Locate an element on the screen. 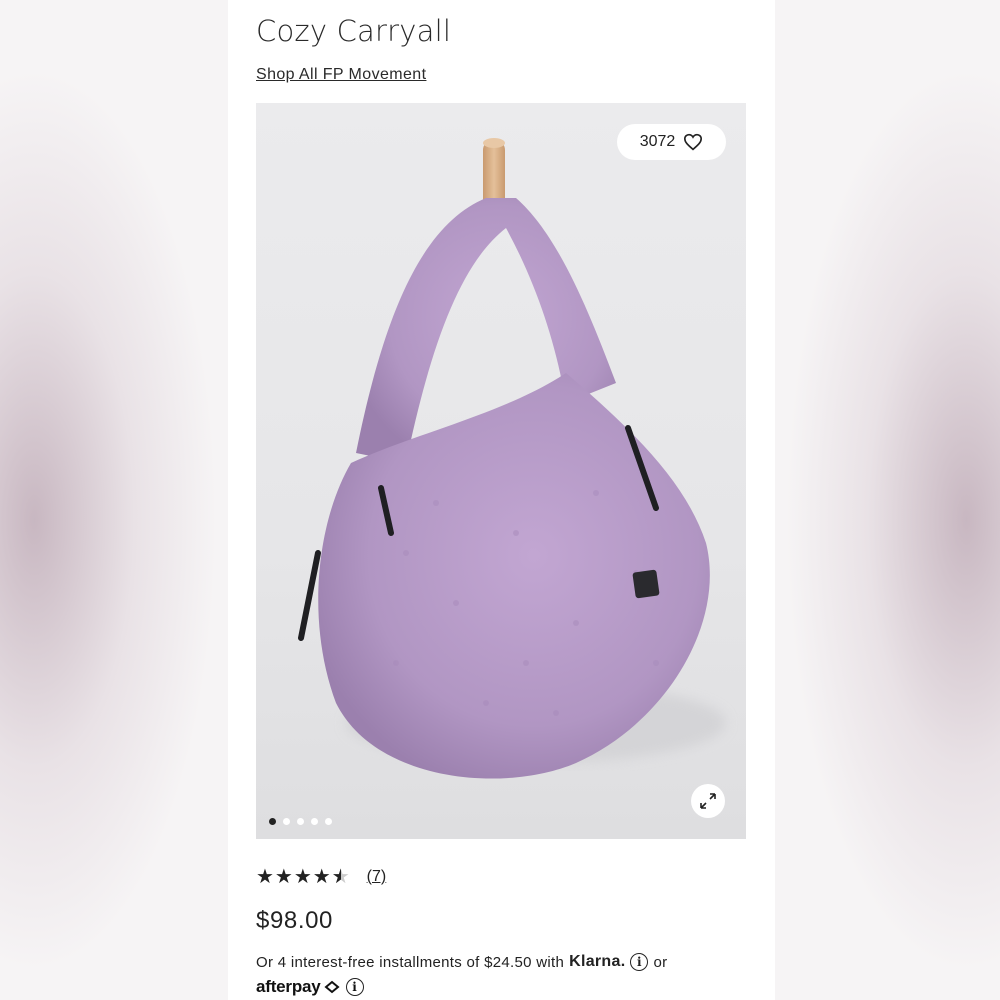 The width and height of the screenshot is (1000, 1000). klarna-logo: Klarna. is located at coordinates (597, 961).